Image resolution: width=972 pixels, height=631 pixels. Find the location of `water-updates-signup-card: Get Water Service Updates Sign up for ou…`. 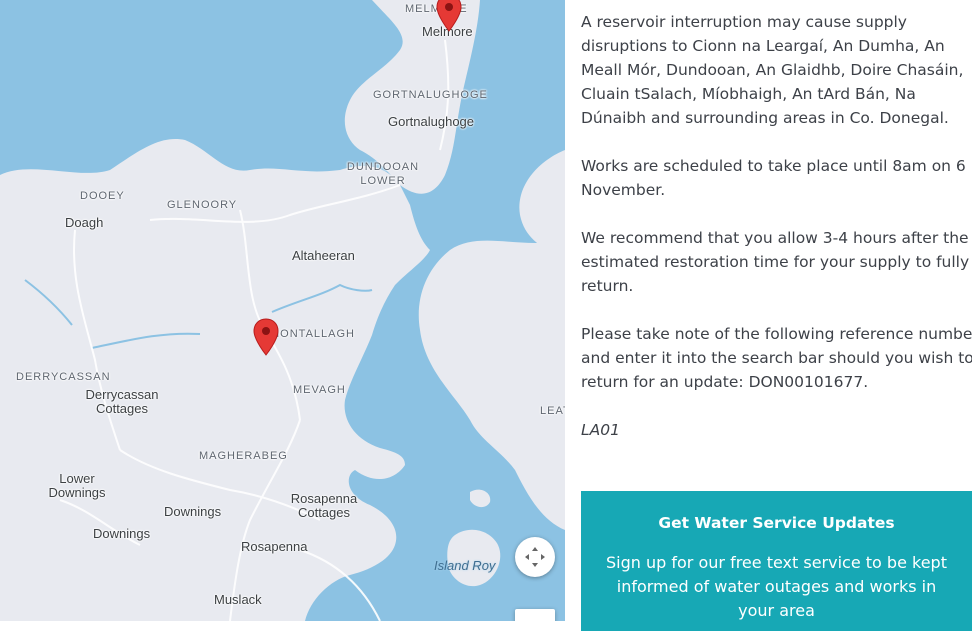

water-updates-signup-card: Get Water Service Updates Sign up for ou… is located at coordinates (776, 561).